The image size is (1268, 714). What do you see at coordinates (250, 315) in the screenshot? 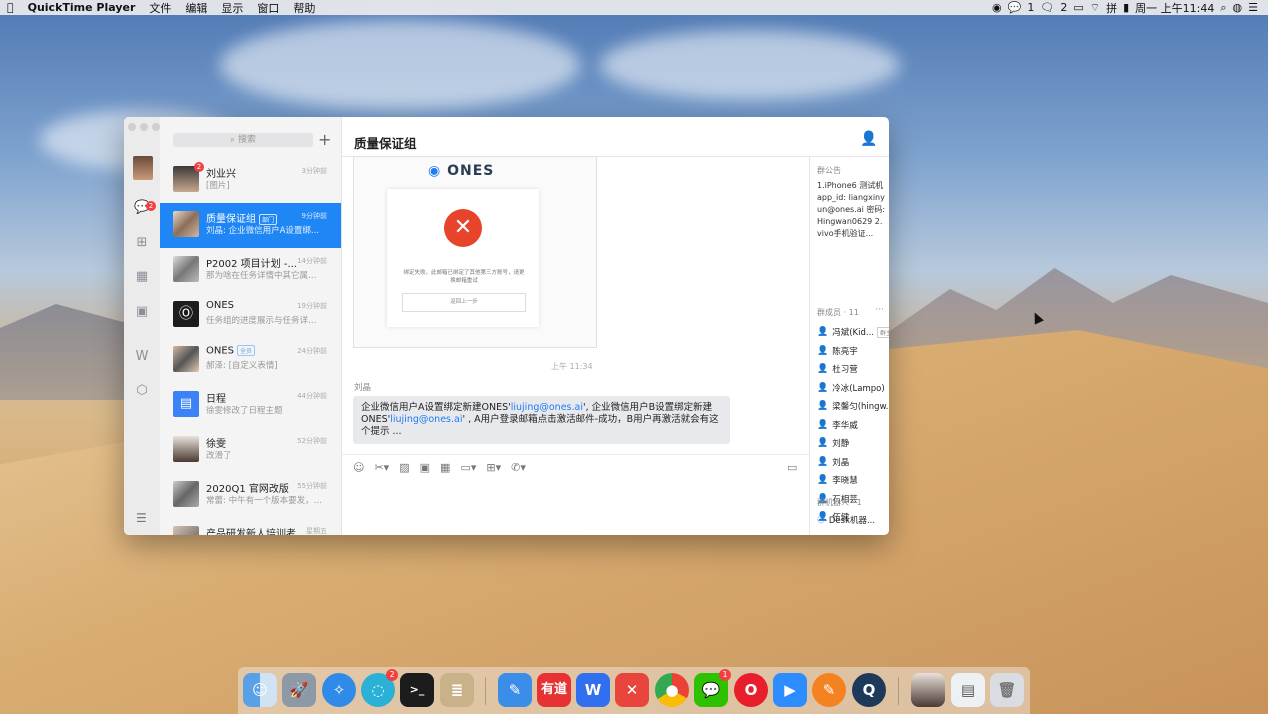
I see `conversation-item: Ⓞ ONES 任务组的进度展示与任务详情... 19分钟前` at bounding box center [250, 315].